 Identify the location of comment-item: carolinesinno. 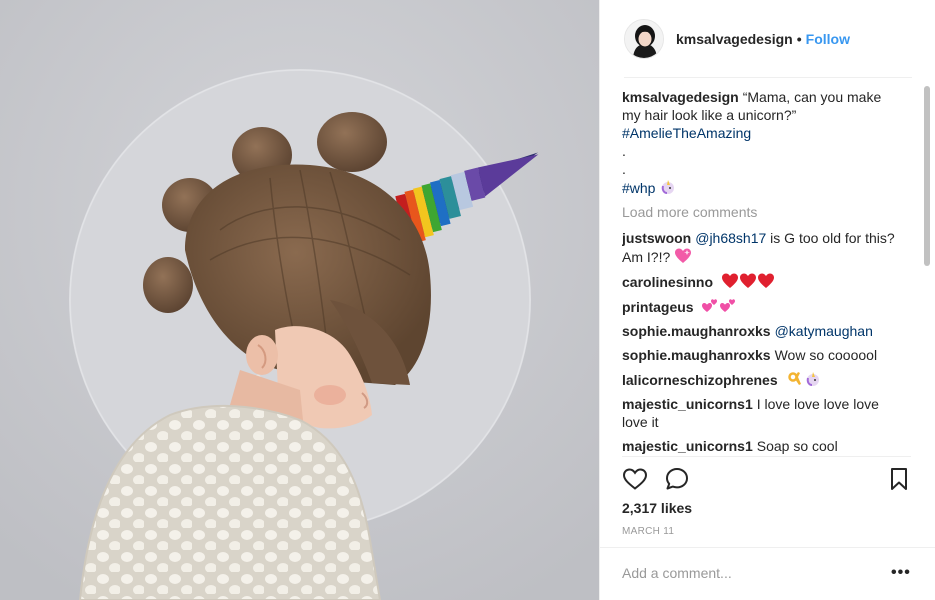
(762, 281).